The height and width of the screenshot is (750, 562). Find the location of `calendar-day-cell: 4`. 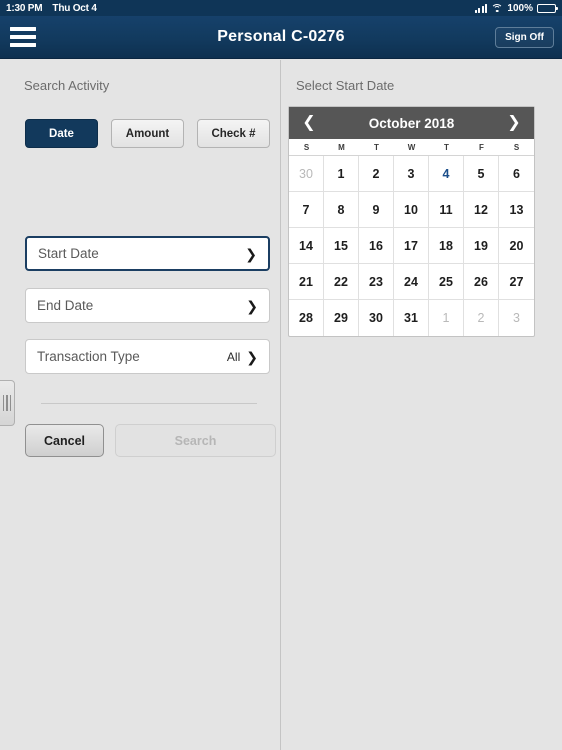

calendar-day-cell: 4 is located at coordinates (446, 174).